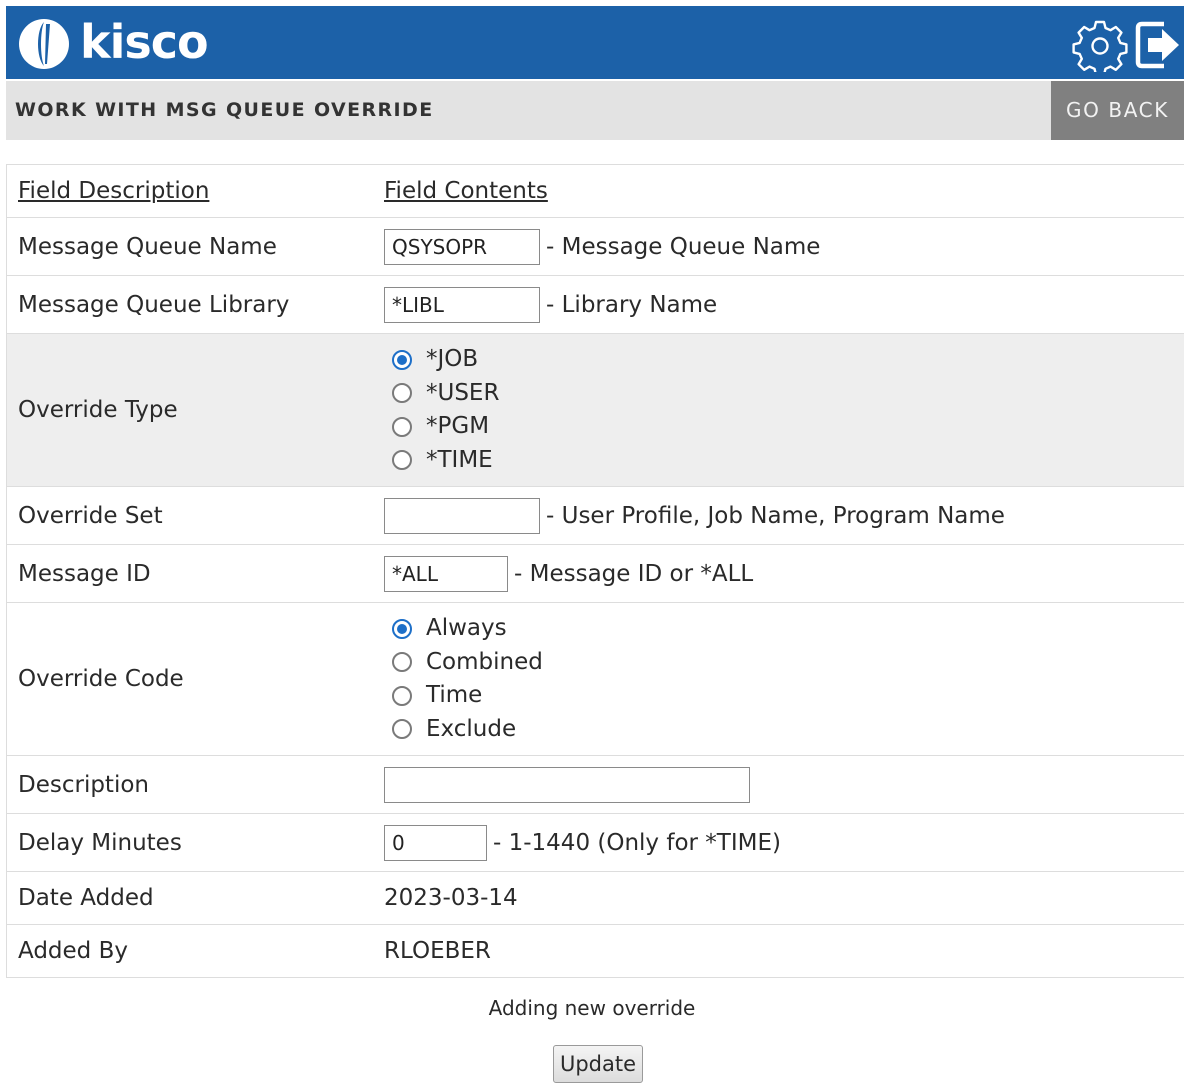 The image size is (1184, 1091). I want to click on field-label: Message ID, so click(195, 573).